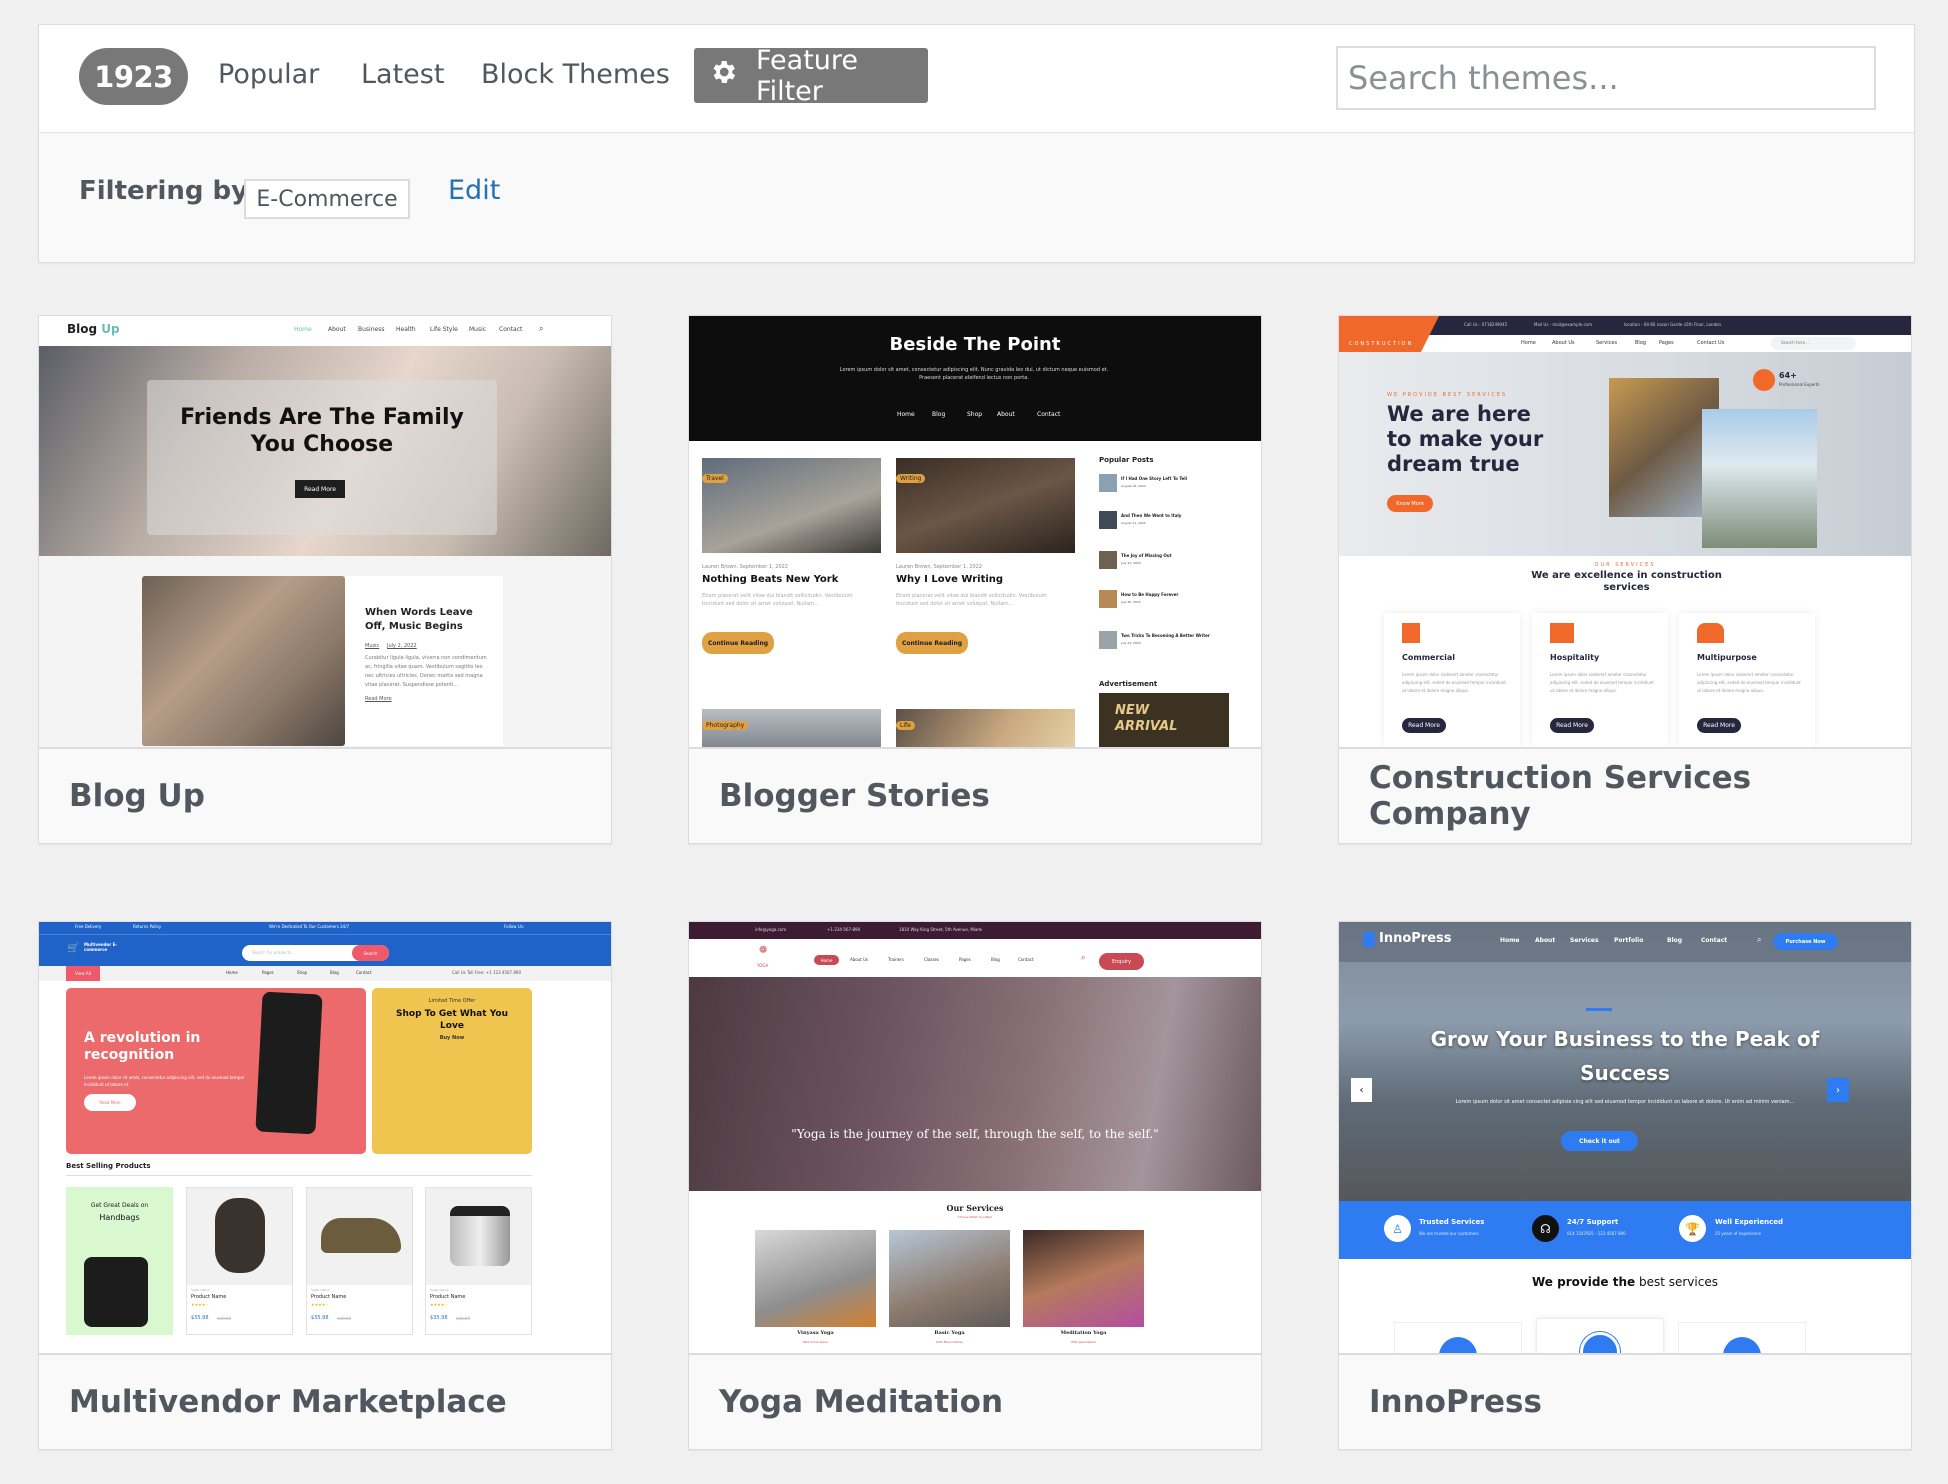 This screenshot has width=1948, height=1484. Describe the element at coordinates (949, 1333) in the screenshot. I see `preview-class-name: Basic Yoga` at that location.